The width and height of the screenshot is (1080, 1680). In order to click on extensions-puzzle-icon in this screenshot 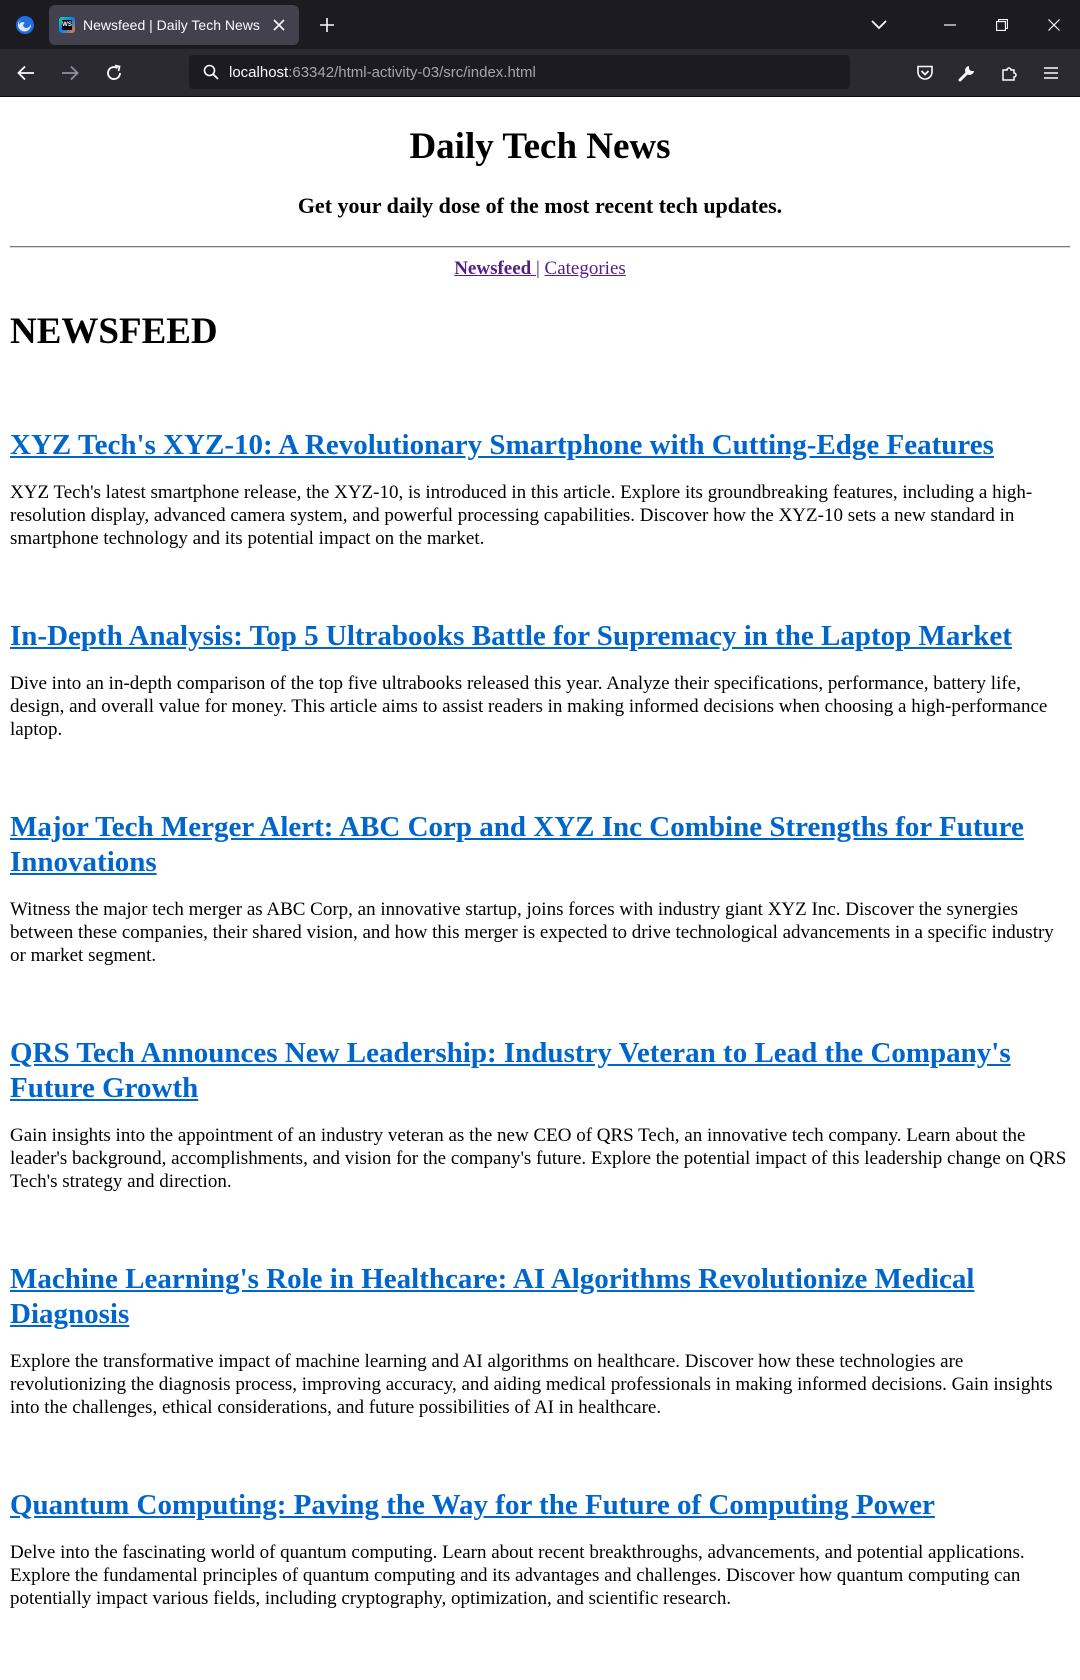, I will do `click(1009, 73)`.